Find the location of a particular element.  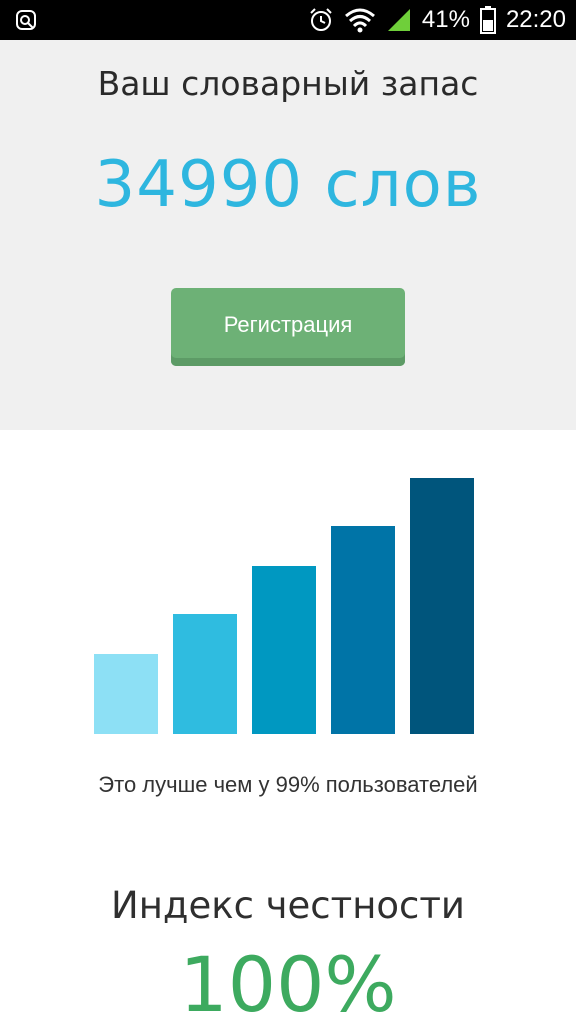

battery-icon is located at coordinates (487, 20).